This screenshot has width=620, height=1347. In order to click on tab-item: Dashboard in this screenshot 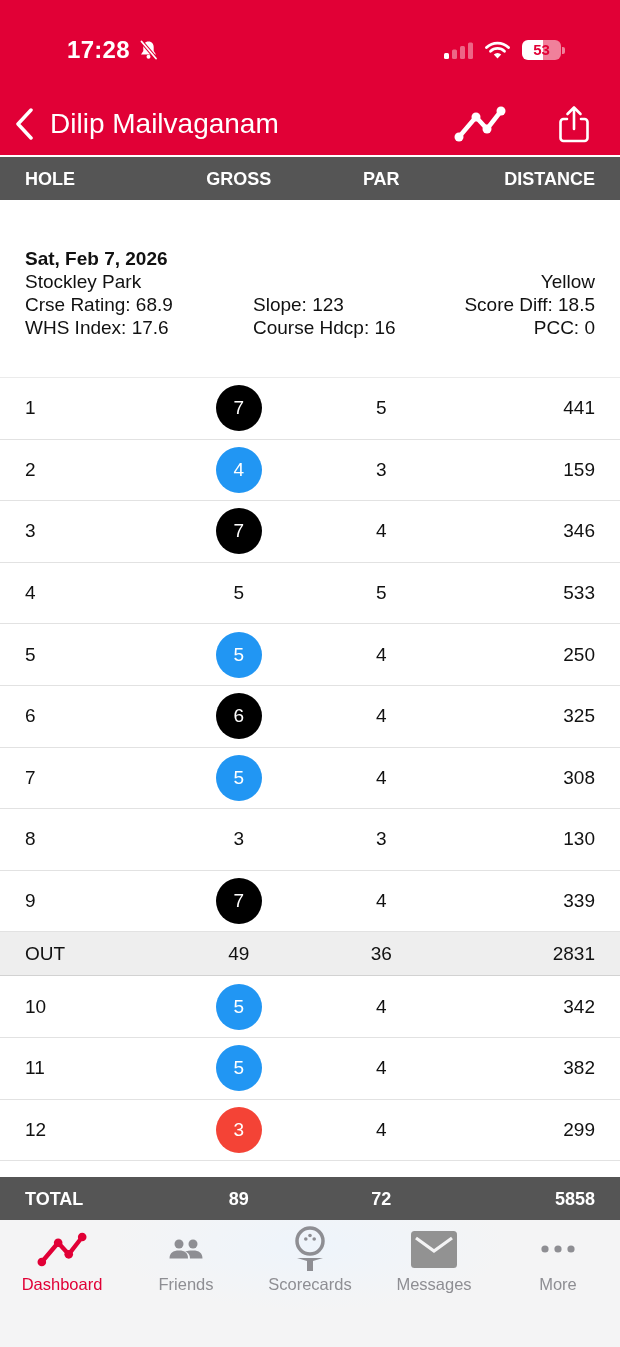, I will do `click(62, 1259)`.